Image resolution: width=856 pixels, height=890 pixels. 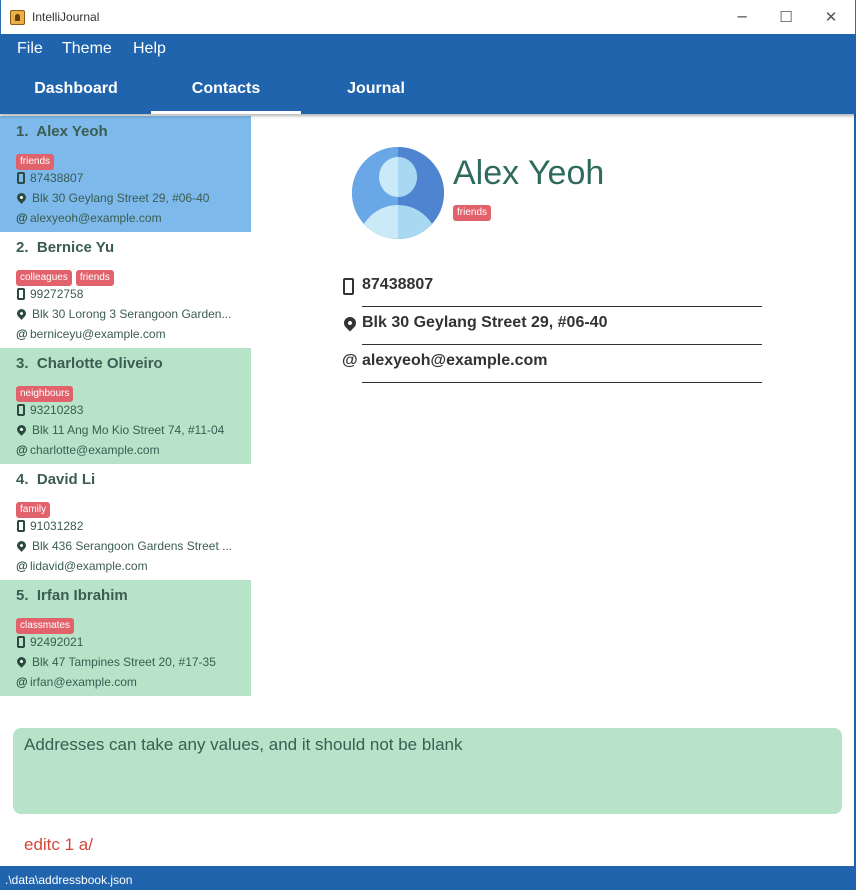 What do you see at coordinates (22, 363) in the screenshot?
I see `contact-index: 3.` at bounding box center [22, 363].